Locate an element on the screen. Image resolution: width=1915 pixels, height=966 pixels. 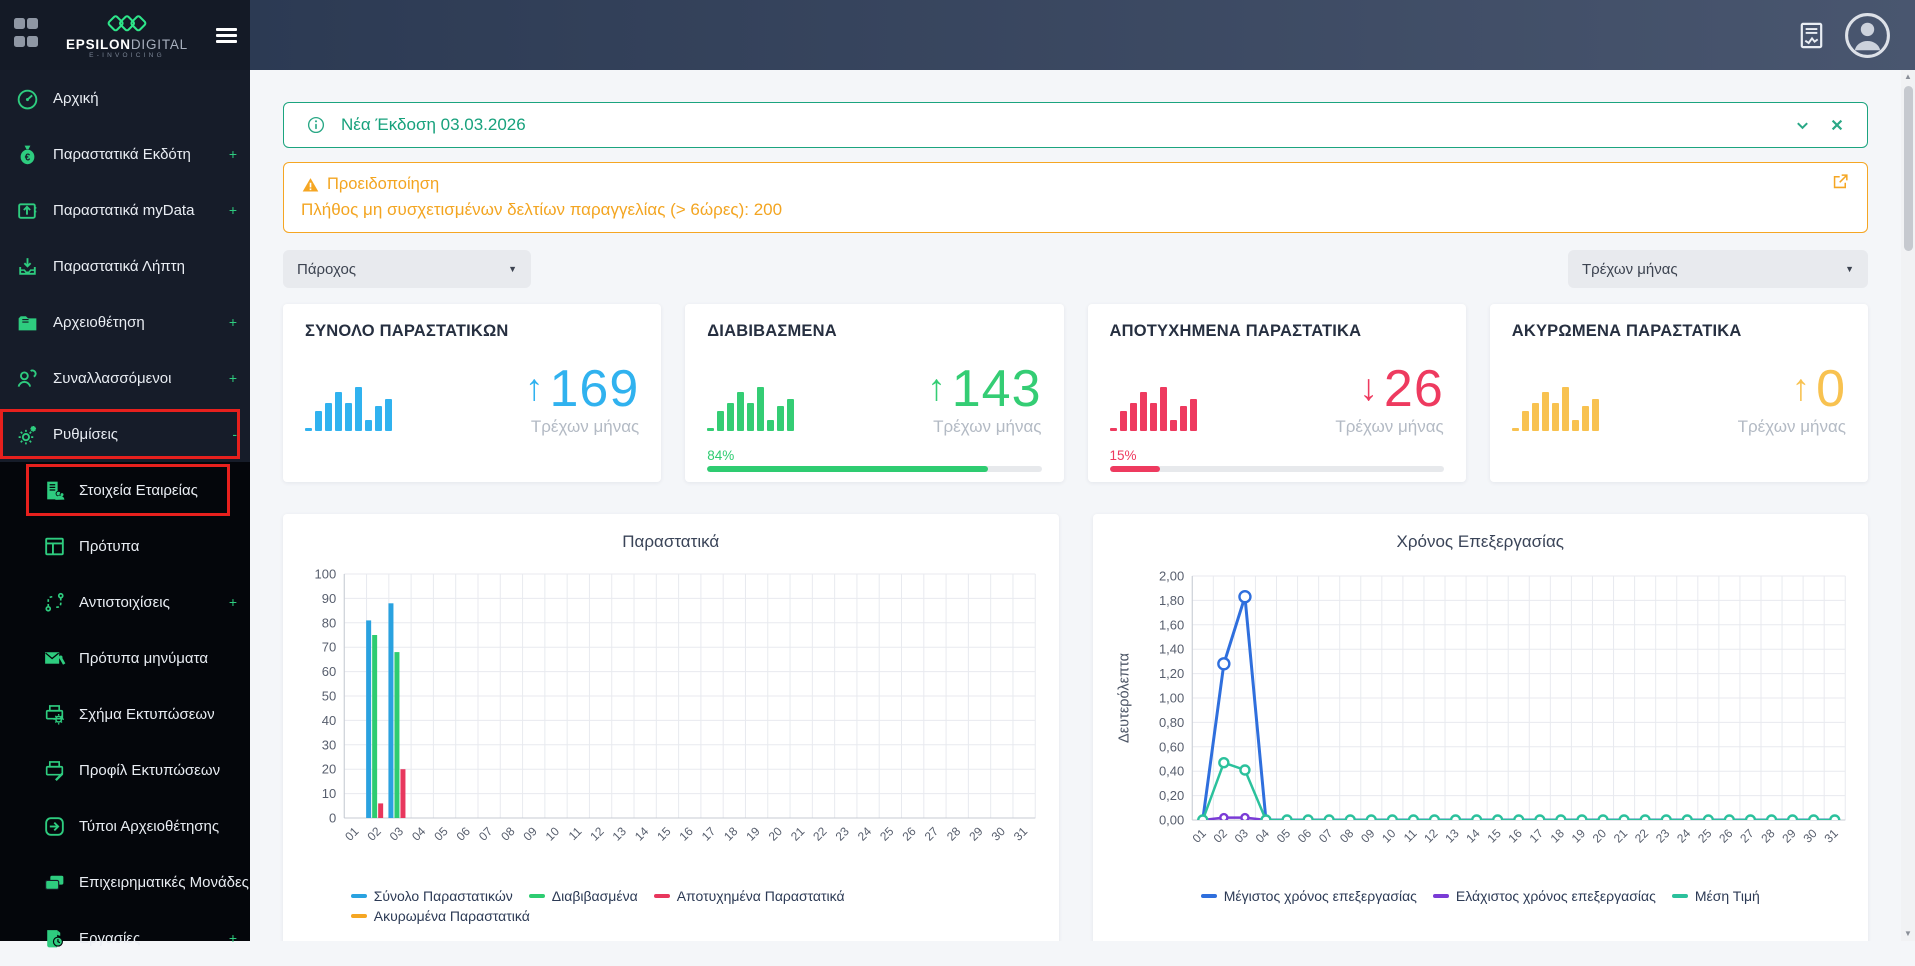
logo-mark-icon is located at coordinates (127, 23).